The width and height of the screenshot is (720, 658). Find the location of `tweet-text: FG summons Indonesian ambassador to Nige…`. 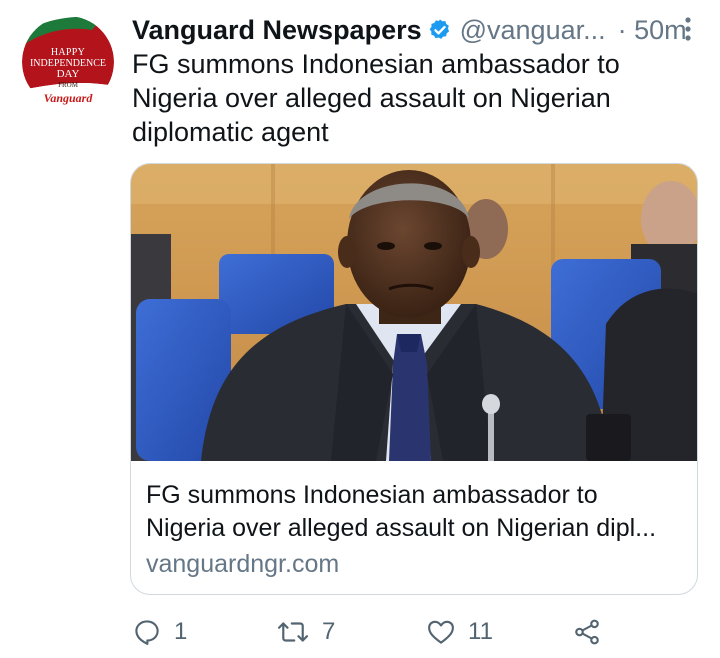

tweet-text: FG summons Indonesian ambassador to Nige… is located at coordinates (376, 98).